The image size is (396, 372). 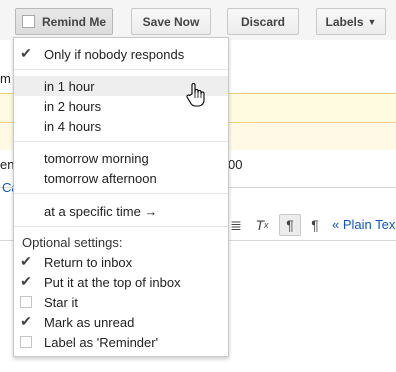 What do you see at coordinates (363, 224) in the screenshot?
I see `plain-text-link: « Plain Tex` at bounding box center [363, 224].